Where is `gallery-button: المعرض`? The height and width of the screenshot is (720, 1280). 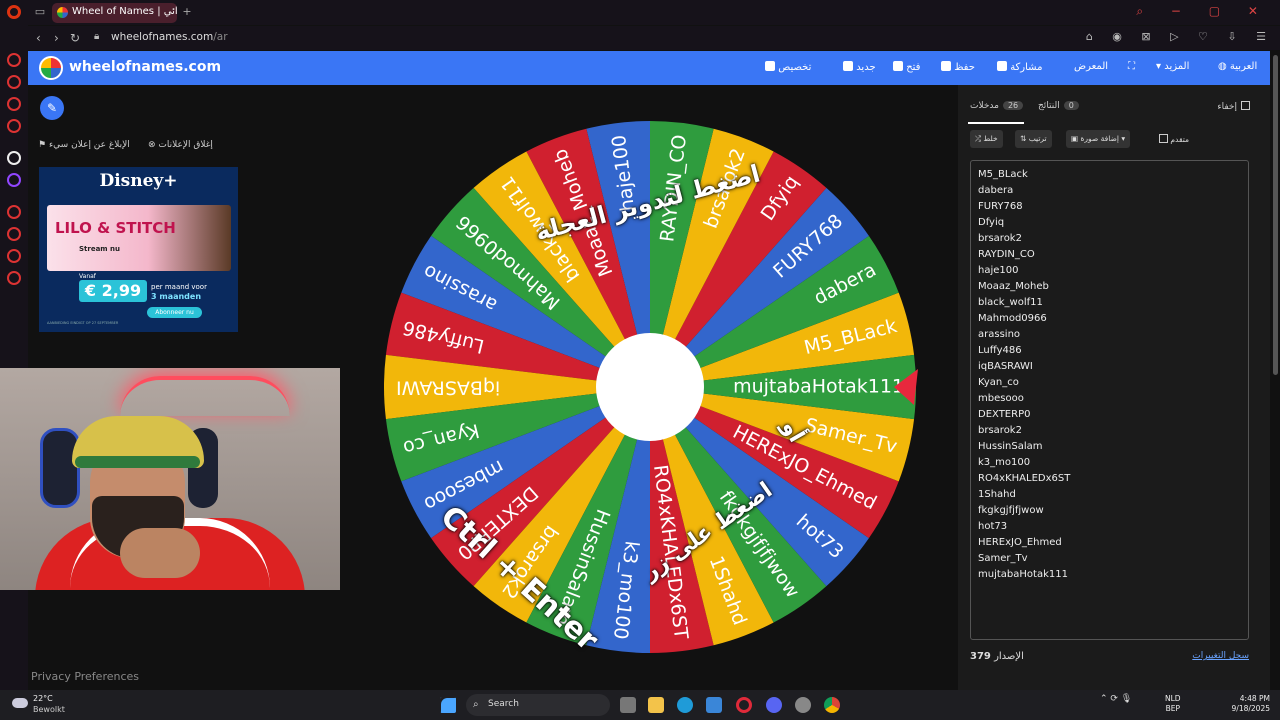 gallery-button: المعرض is located at coordinates (1091, 66).